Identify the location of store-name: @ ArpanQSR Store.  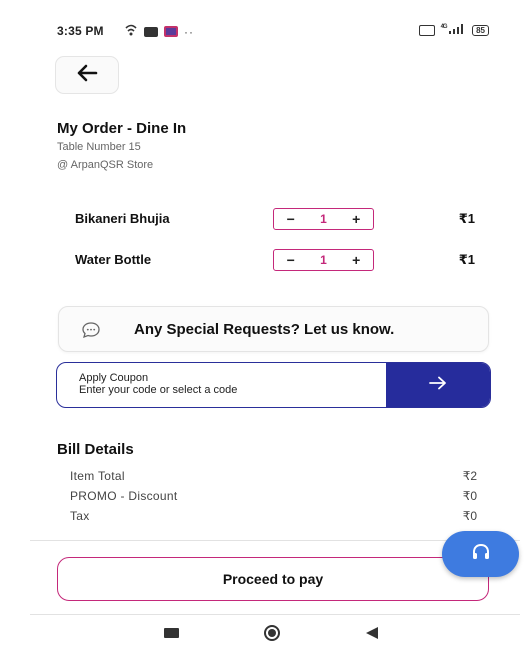
(105, 165).